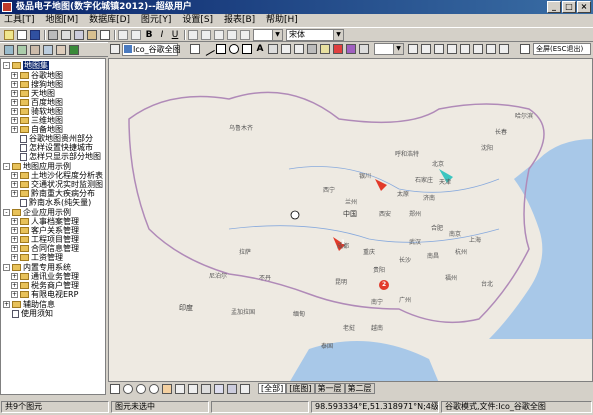 Image resolution: width=593 pixels, height=415 pixels. What do you see at coordinates (452, 49) in the screenshot?
I see `distribute-icon` at bounding box center [452, 49].